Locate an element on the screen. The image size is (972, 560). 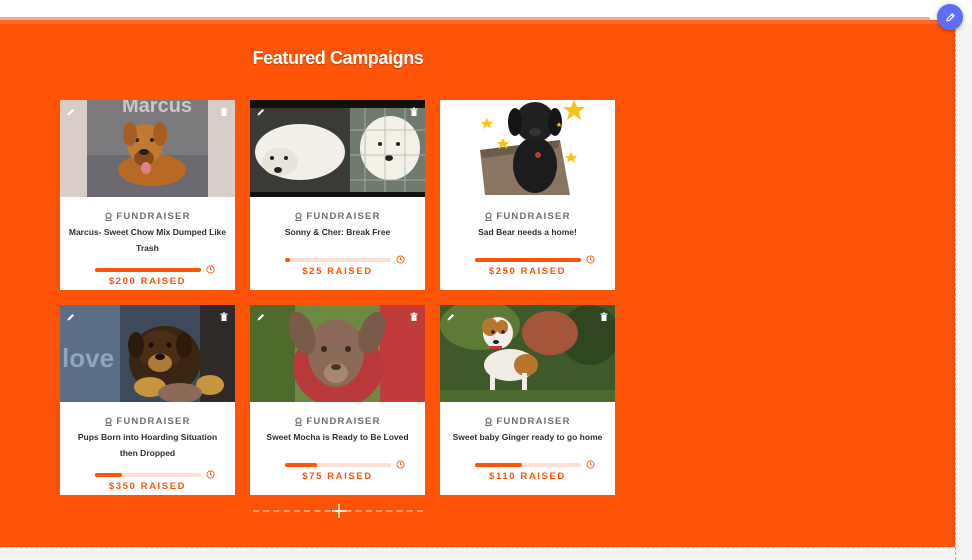
campaign-title: Marcus- Sweet Chow Mix Dumped Like Trash is located at coordinates (147, 240).